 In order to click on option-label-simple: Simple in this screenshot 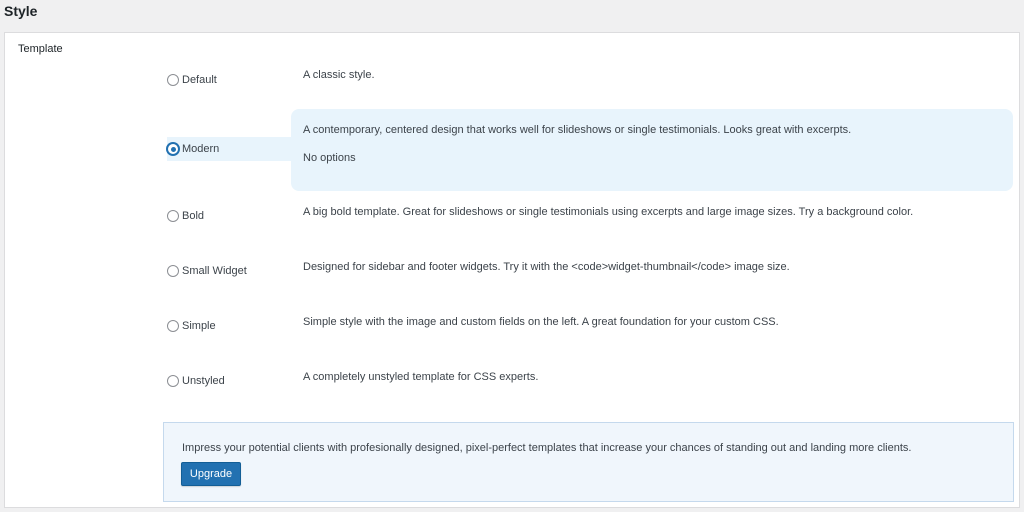, I will do `click(199, 326)`.